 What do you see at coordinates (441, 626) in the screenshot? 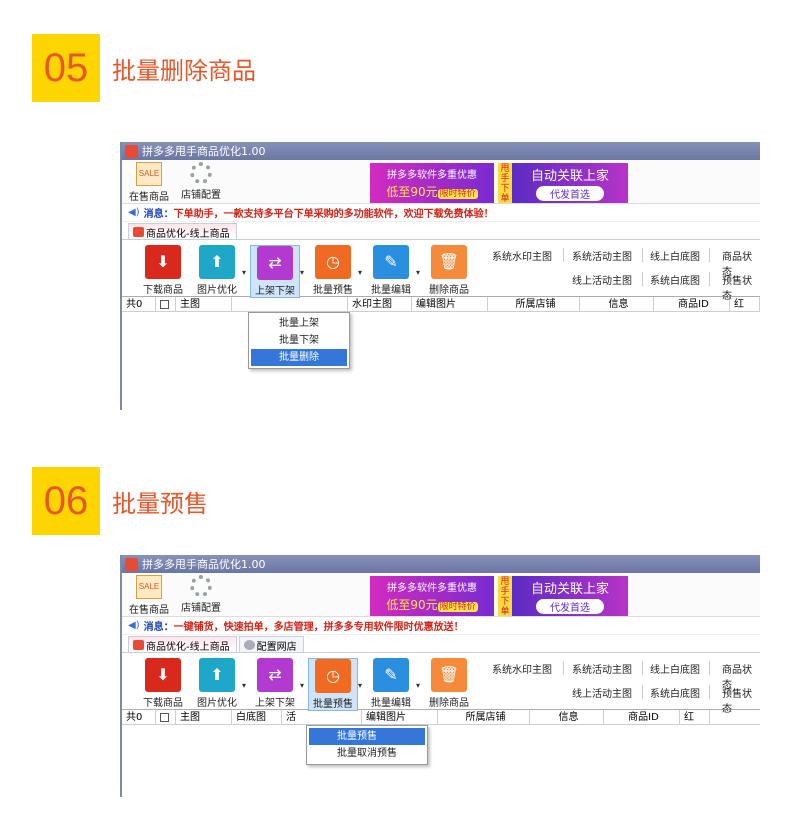
I see `message-bar: ◀) 消息： 一键铺货，快速拍单，多店管理，拼多多专用软件限时优惠放送！` at bounding box center [441, 626].